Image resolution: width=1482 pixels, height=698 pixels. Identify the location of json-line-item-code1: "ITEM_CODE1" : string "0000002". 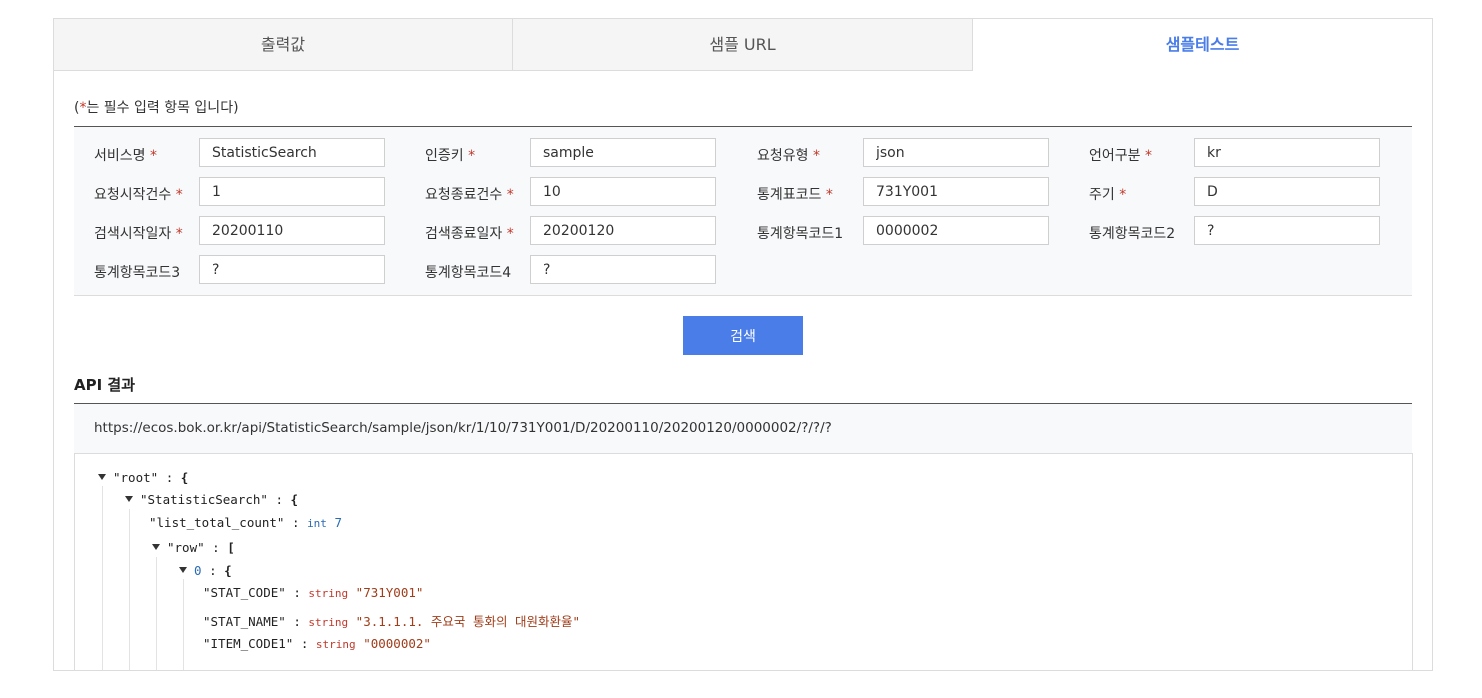
(317, 643).